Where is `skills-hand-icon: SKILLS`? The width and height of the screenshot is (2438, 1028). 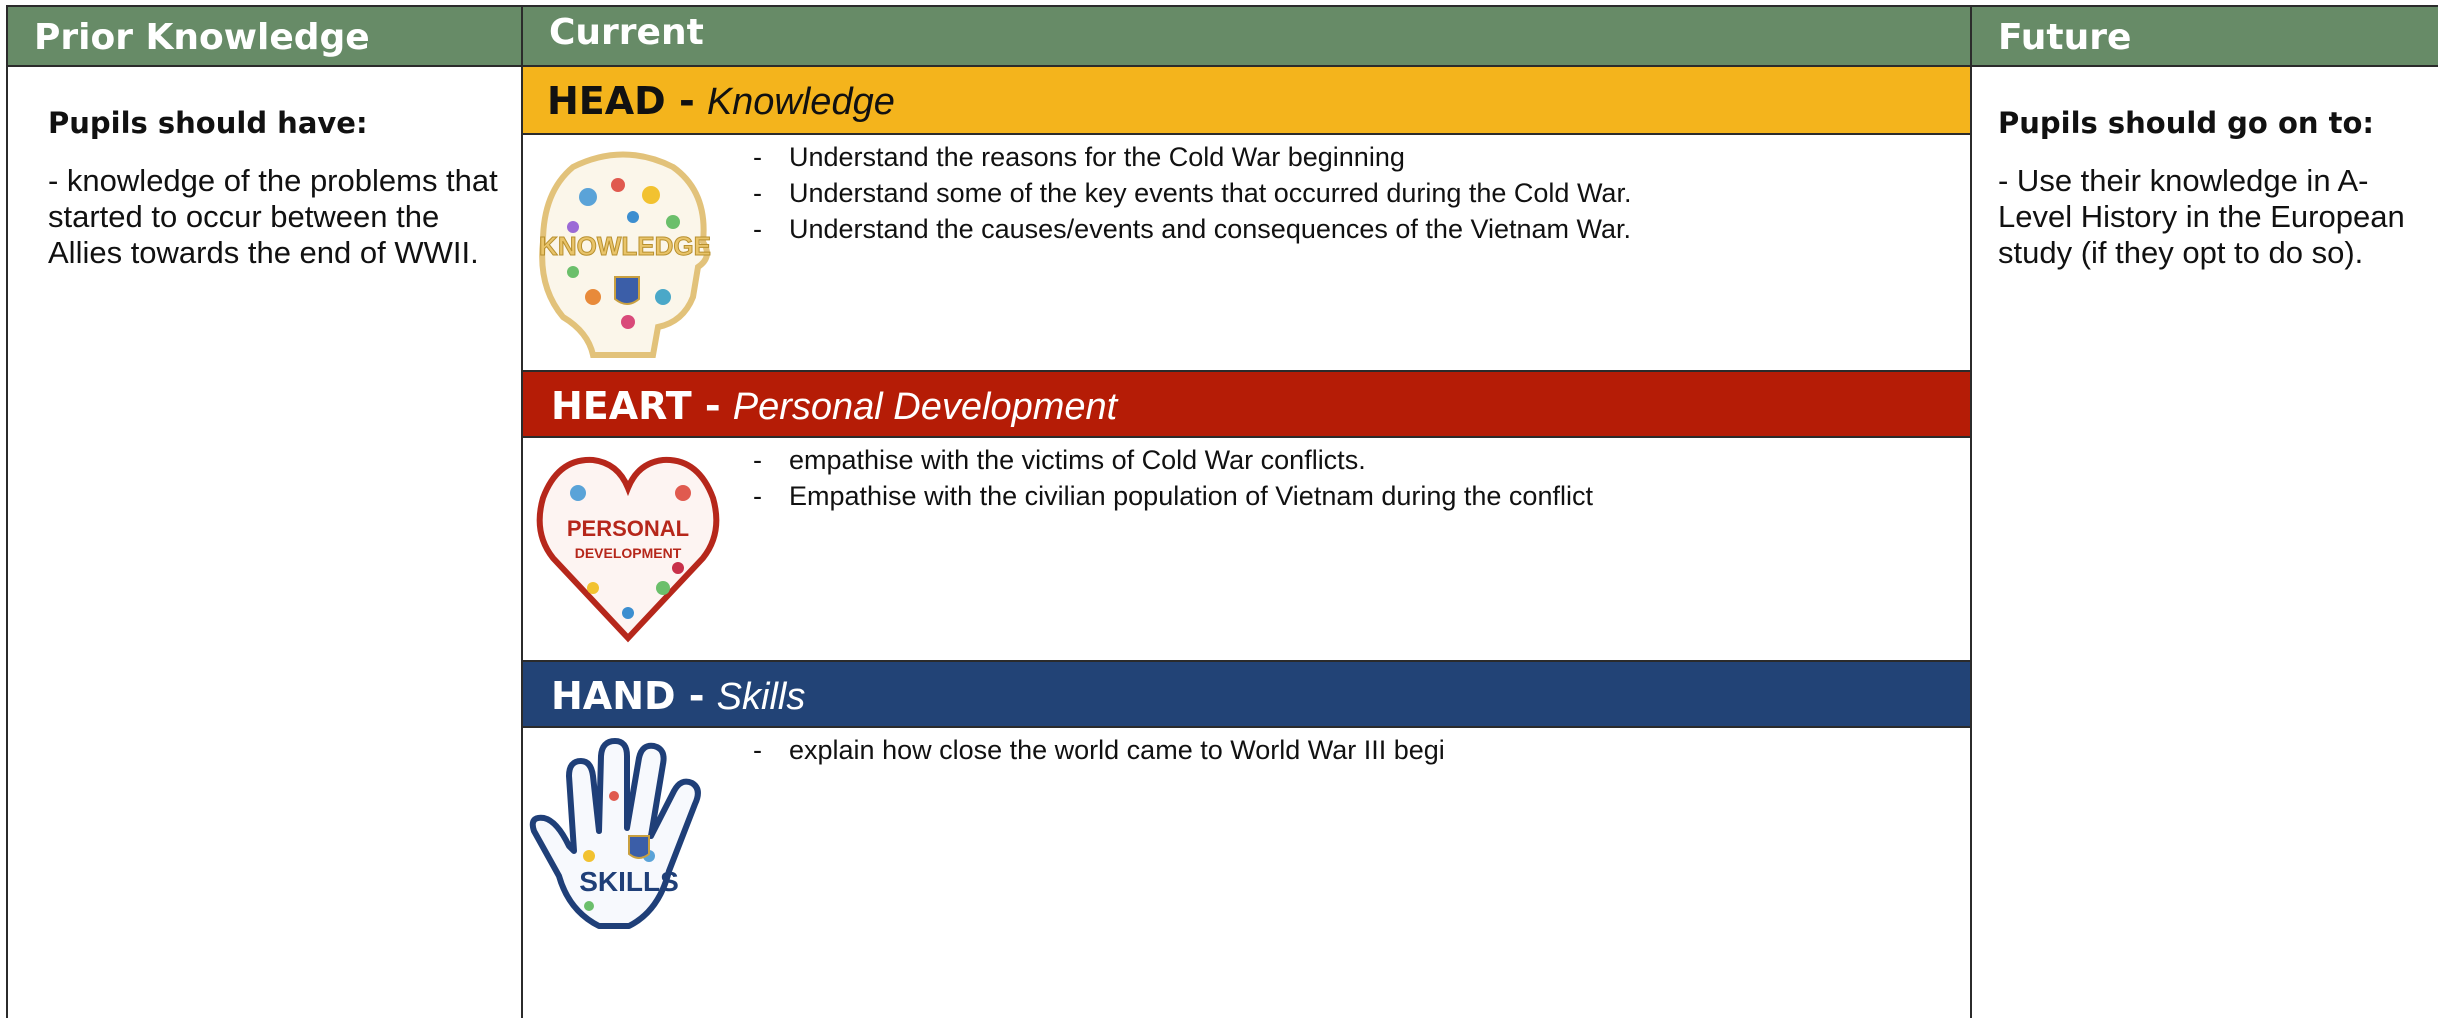
skills-hand-icon: SKILLS is located at coordinates (615, 833).